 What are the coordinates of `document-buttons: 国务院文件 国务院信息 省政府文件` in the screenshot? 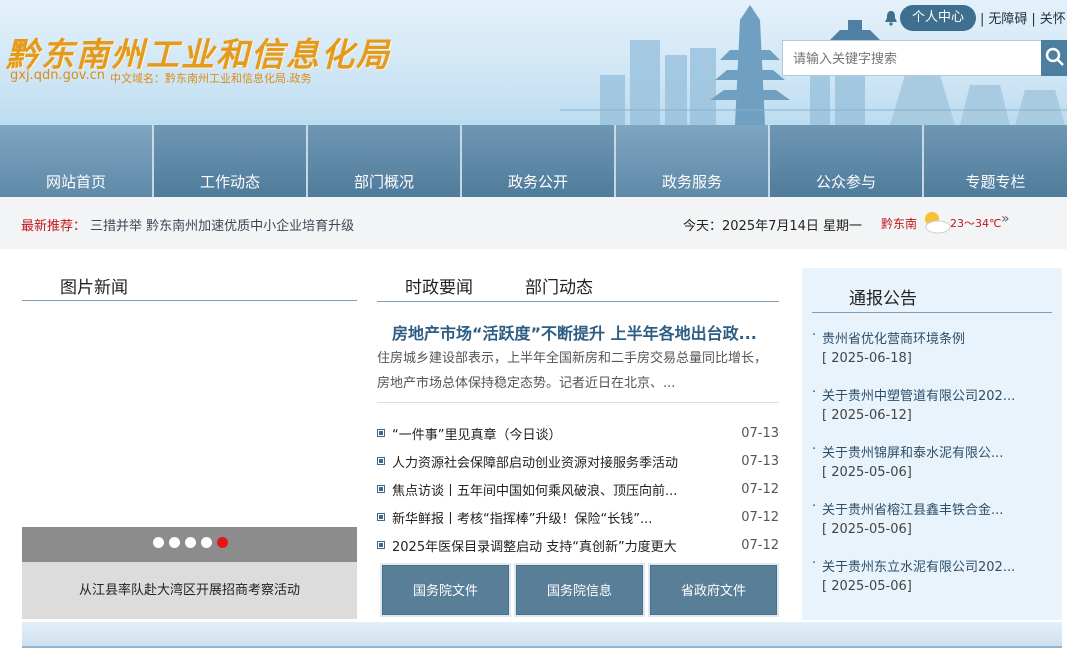 It's located at (579, 590).